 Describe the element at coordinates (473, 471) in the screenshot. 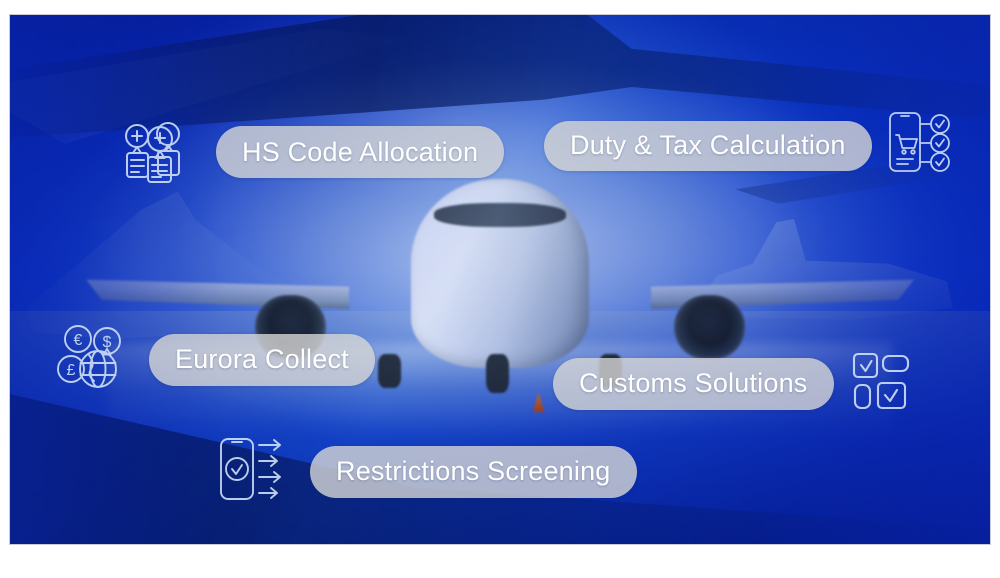

I see `feature-pill-restrictions-screening: Restrictions Screening` at that location.